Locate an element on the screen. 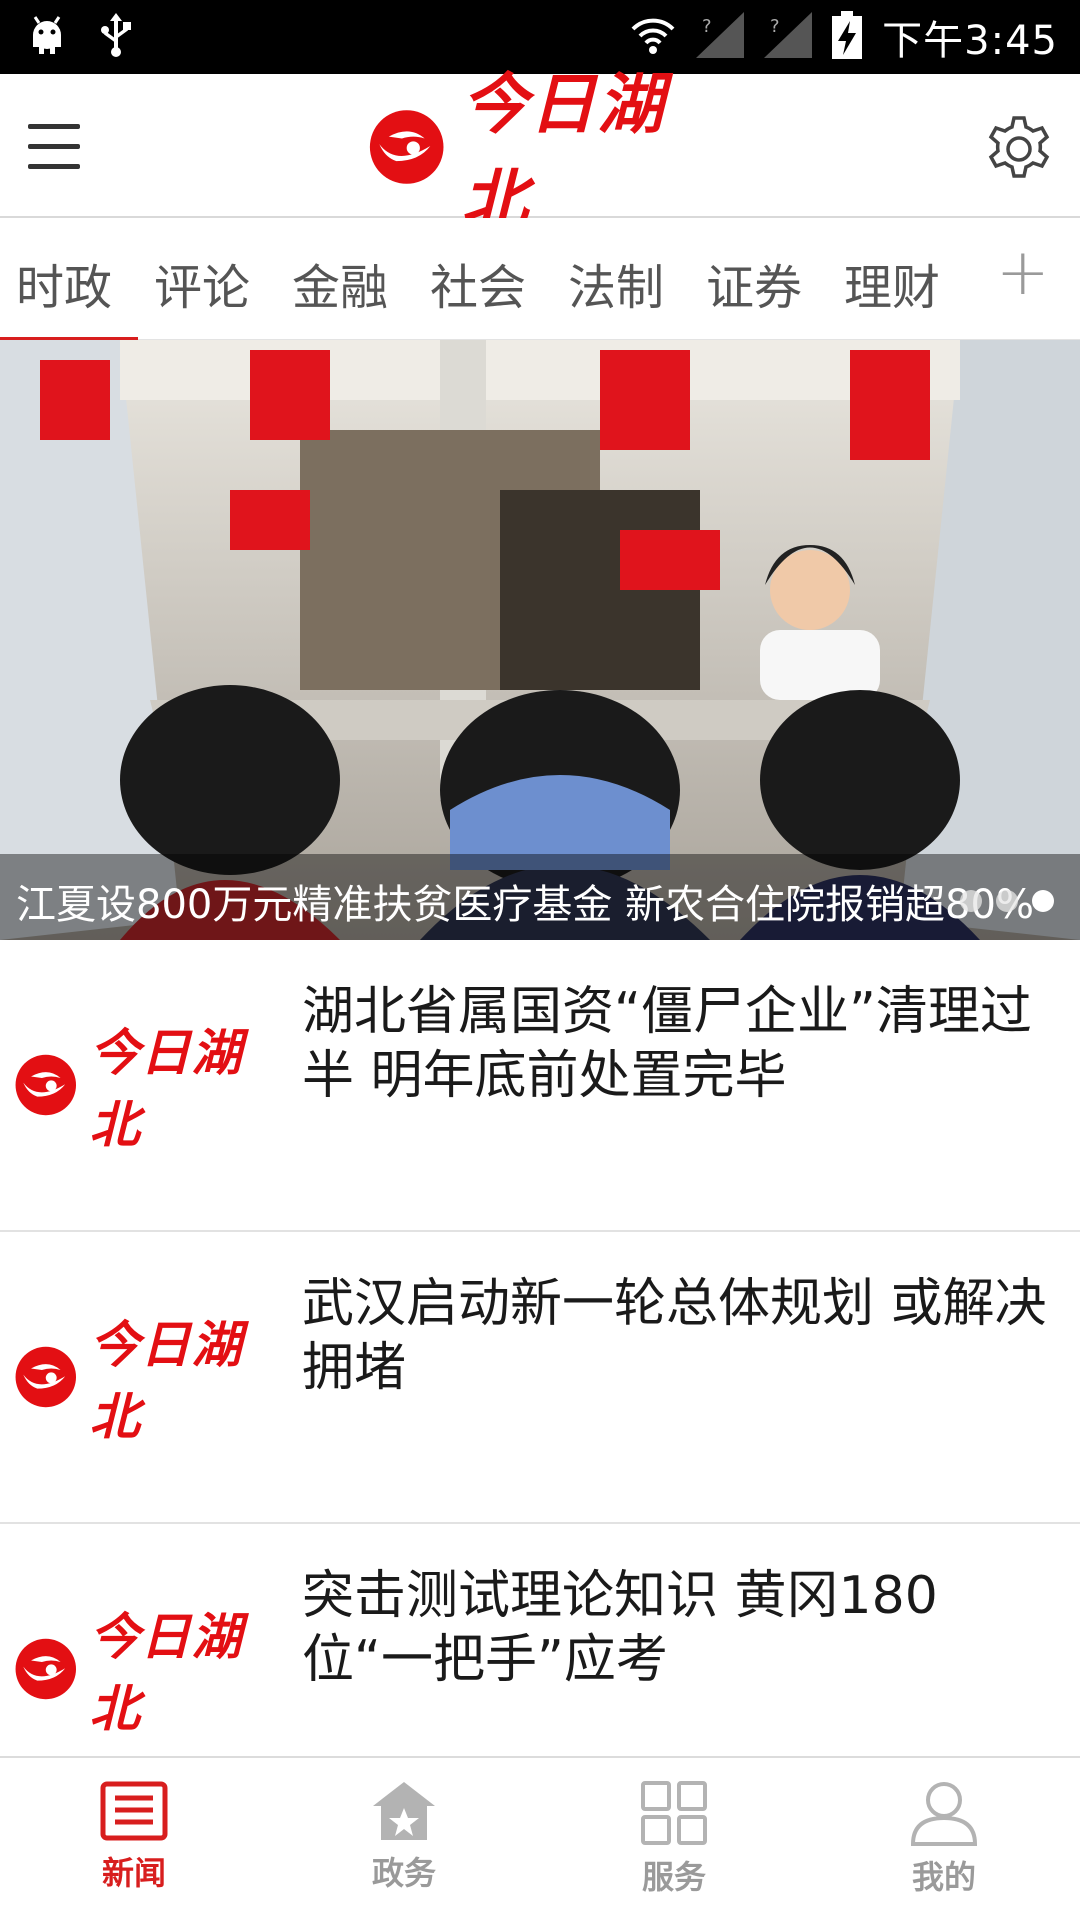 Image resolution: width=1080 pixels, height=1920 pixels. hero-caption: 江夏设800万元精准扶贫医疗基金 新农合住院报销超80% is located at coordinates (540, 897).